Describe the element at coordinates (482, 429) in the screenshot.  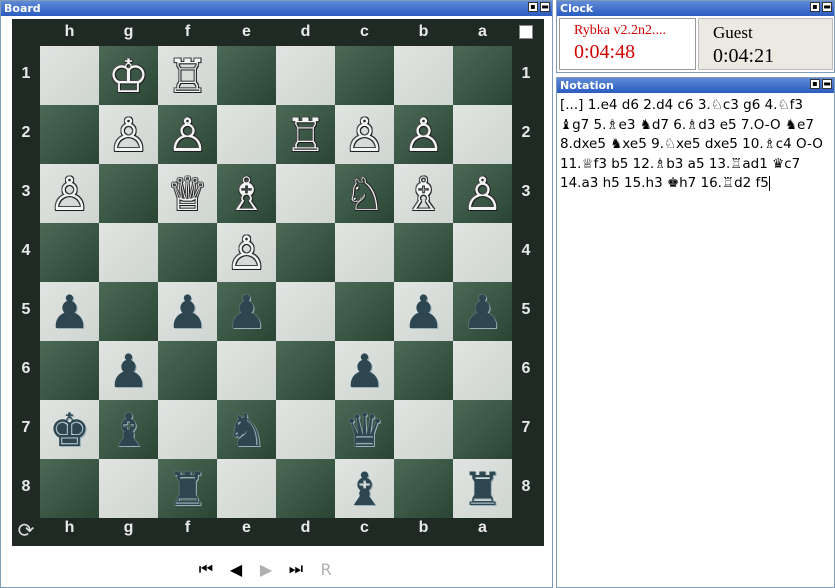
I see `square-a7` at that location.